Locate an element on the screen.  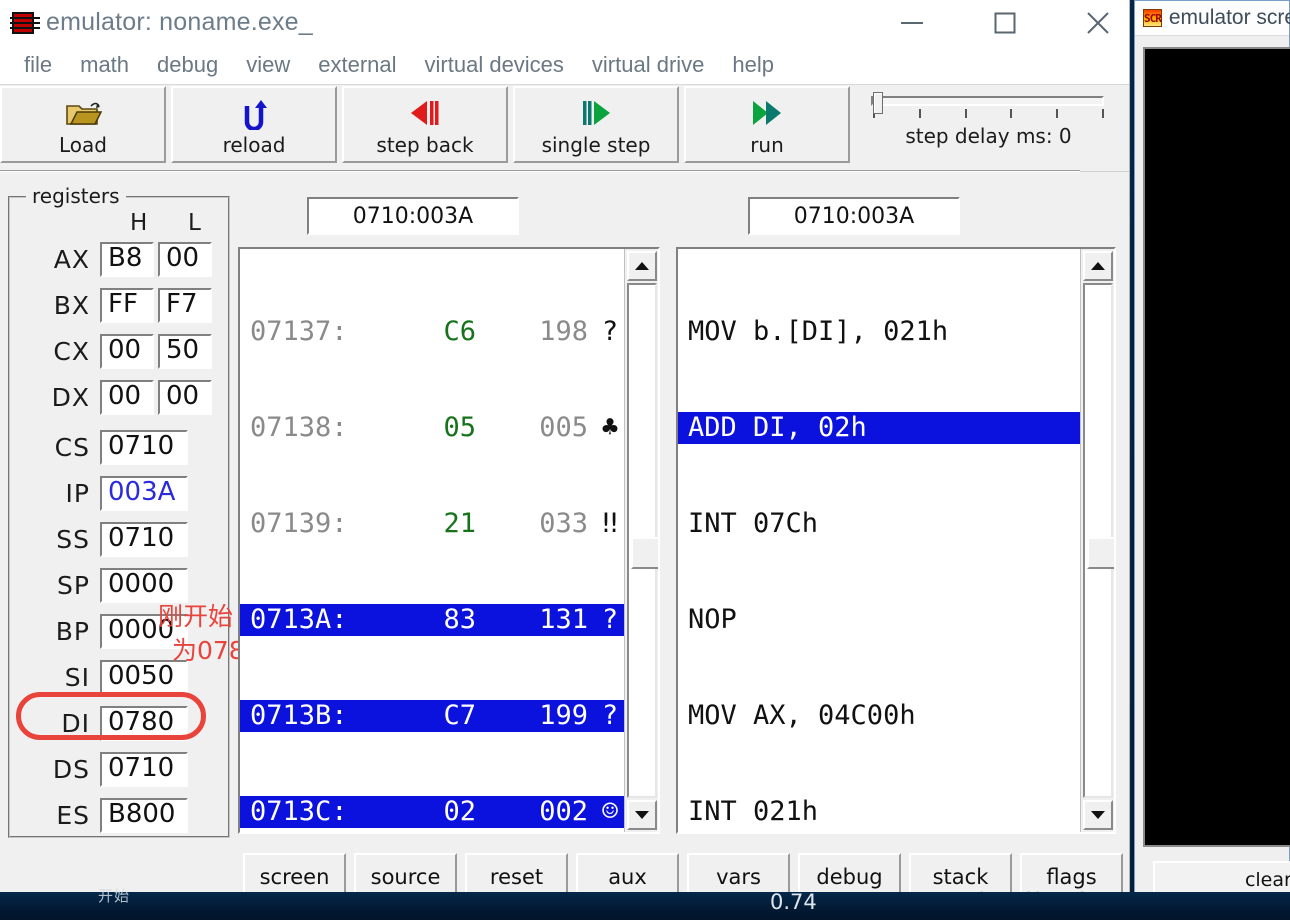
table-row: 0713C: 02 002 ☺ is located at coordinates (449, 812).